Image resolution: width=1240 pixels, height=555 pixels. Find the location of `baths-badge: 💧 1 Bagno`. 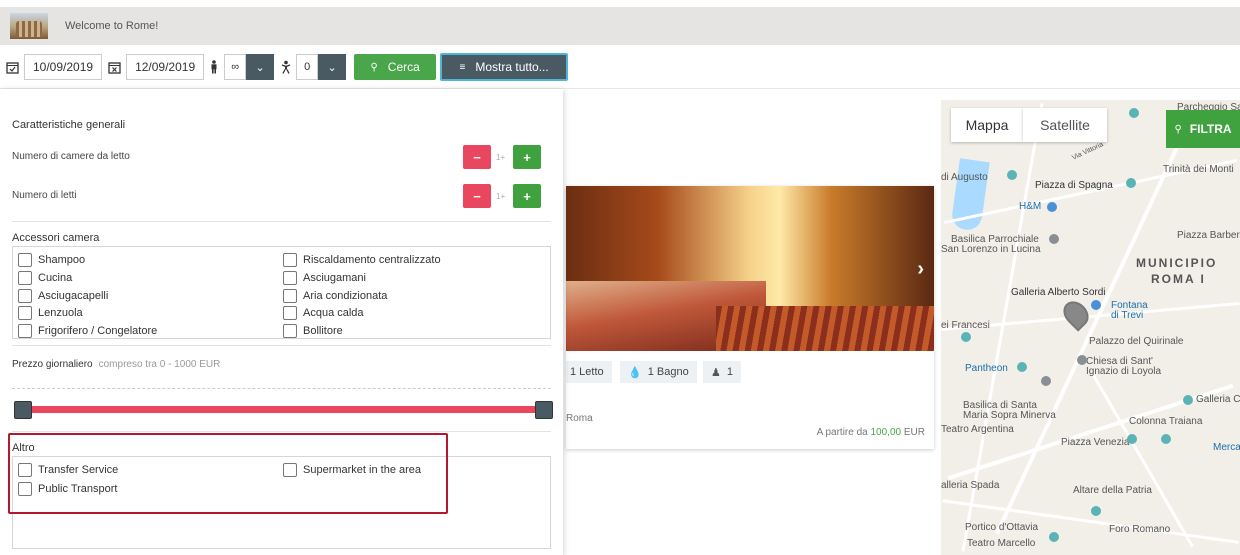

baths-badge: 💧 1 Bagno is located at coordinates (658, 372).